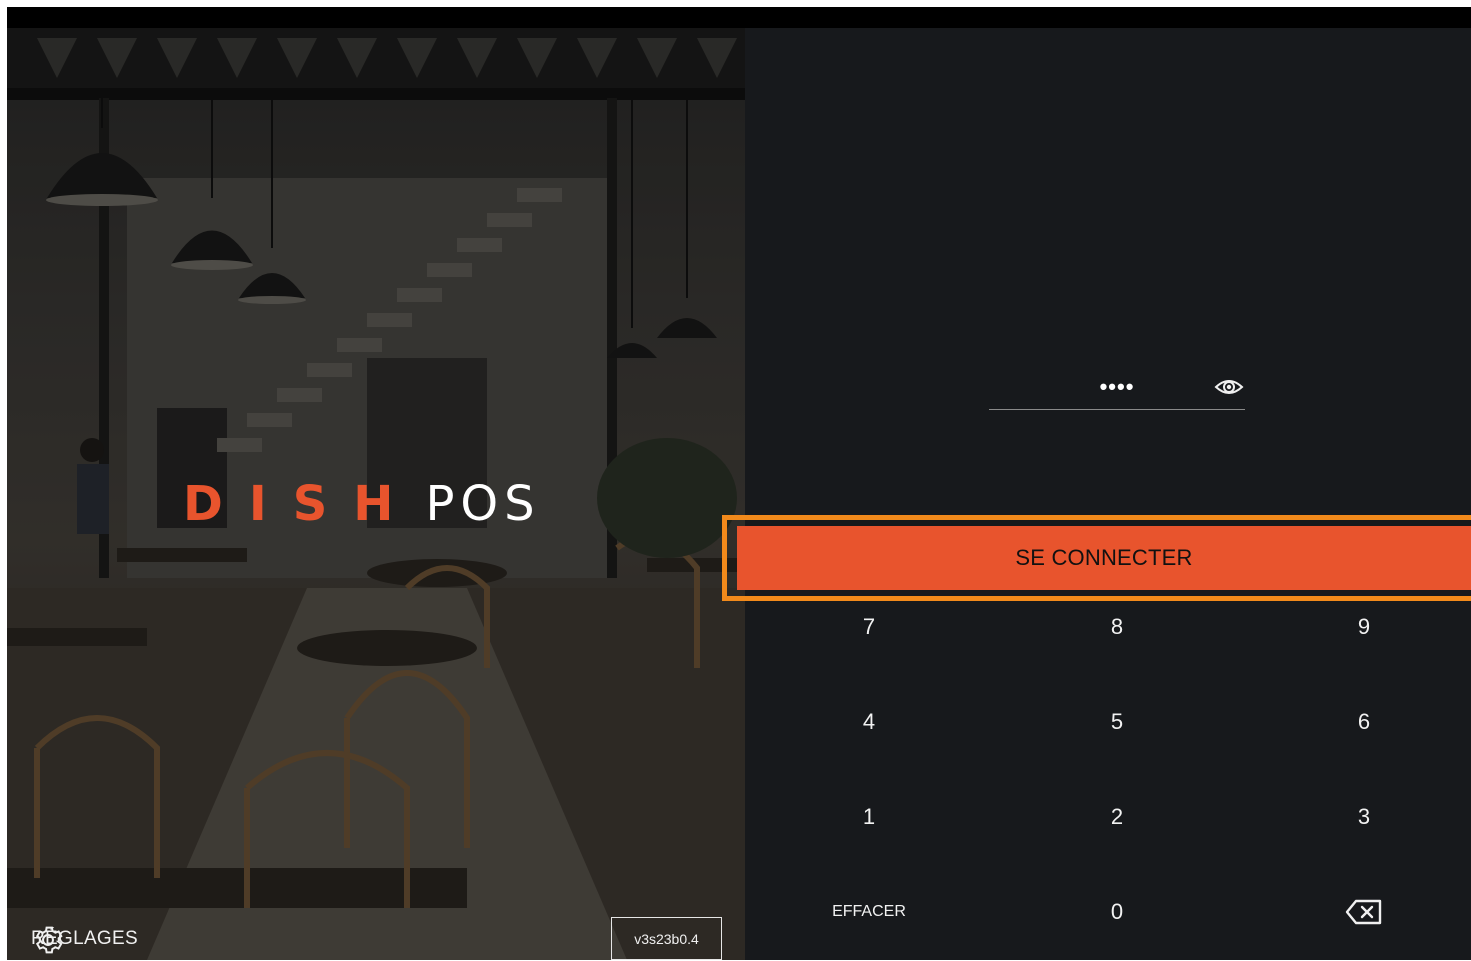 This screenshot has height=961, width=1471. I want to click on key-5: 5, so click(1117, 722).